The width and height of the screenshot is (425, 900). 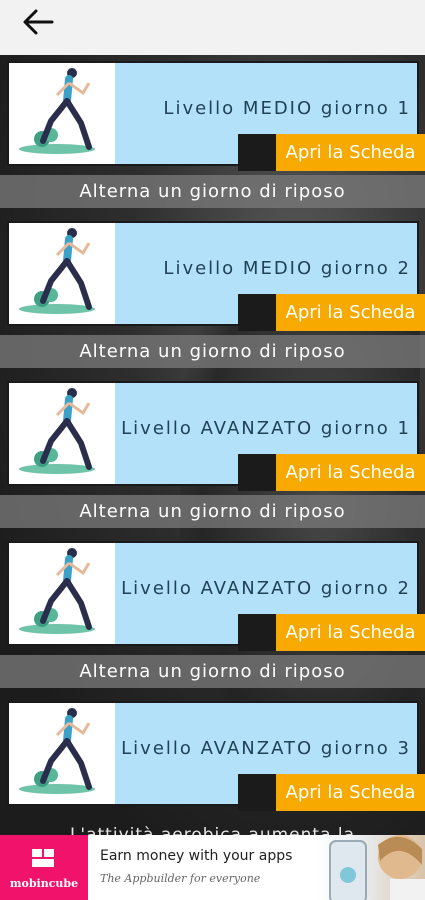 What do you see at coordinates (212, 27) in the screenshot?
I see `top-bar` at bounding box center [212, 27].